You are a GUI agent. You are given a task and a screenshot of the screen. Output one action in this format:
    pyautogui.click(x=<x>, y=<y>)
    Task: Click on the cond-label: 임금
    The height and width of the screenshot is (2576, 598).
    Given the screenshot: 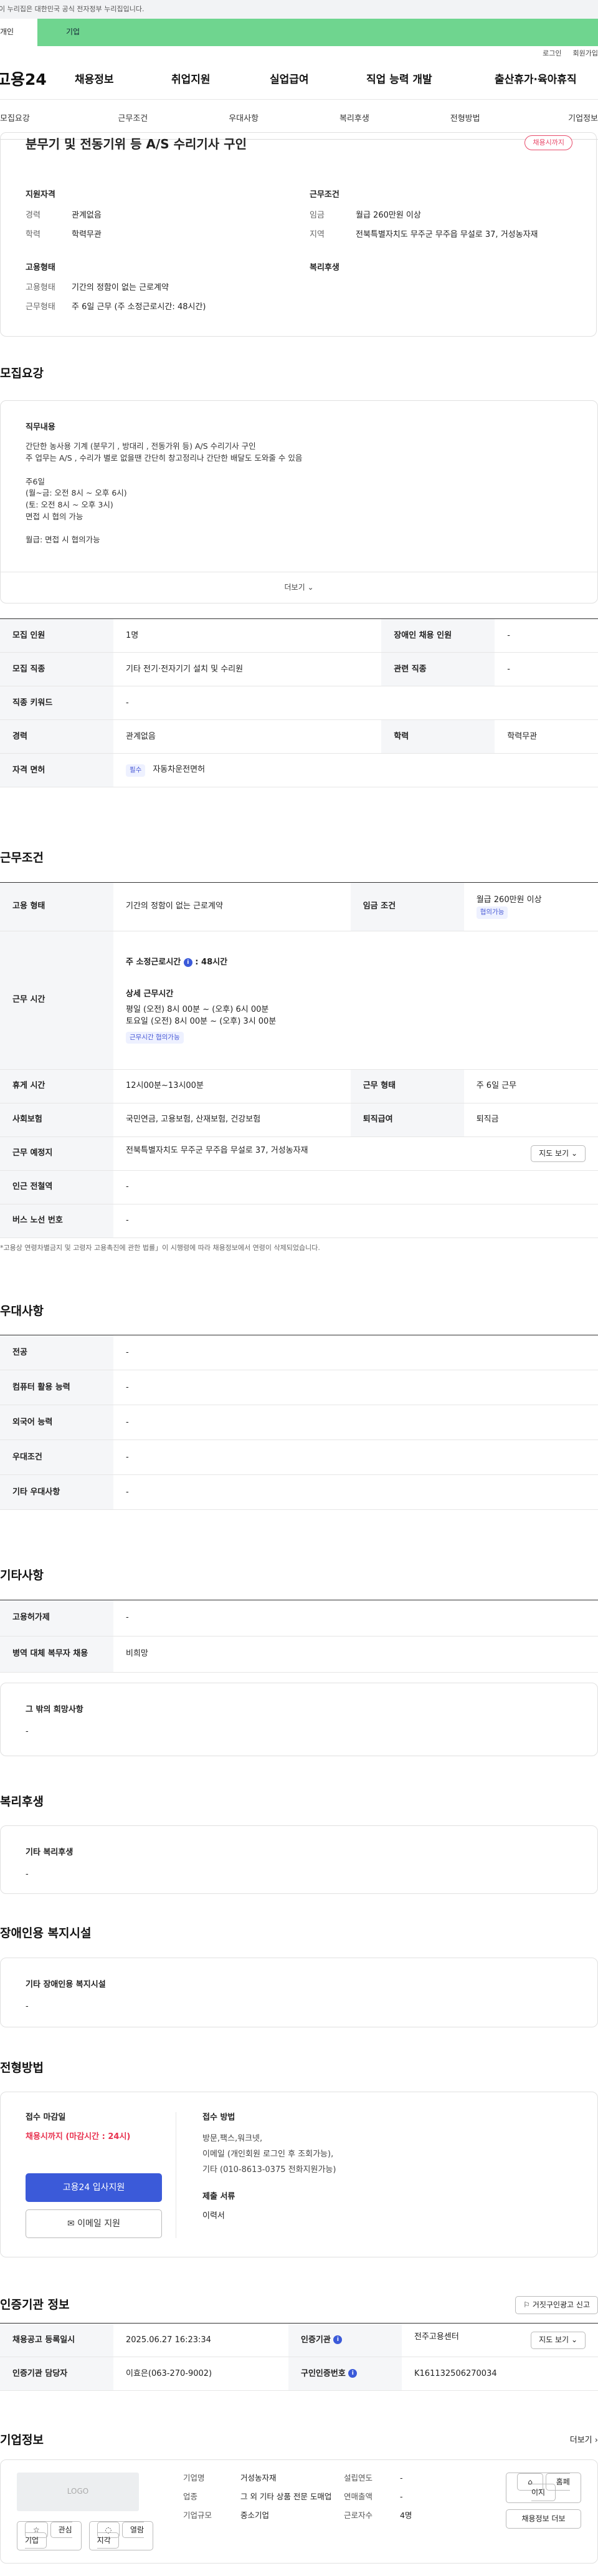 What is the action you would take?
    pyautogui.click(x=317, y=215)
    